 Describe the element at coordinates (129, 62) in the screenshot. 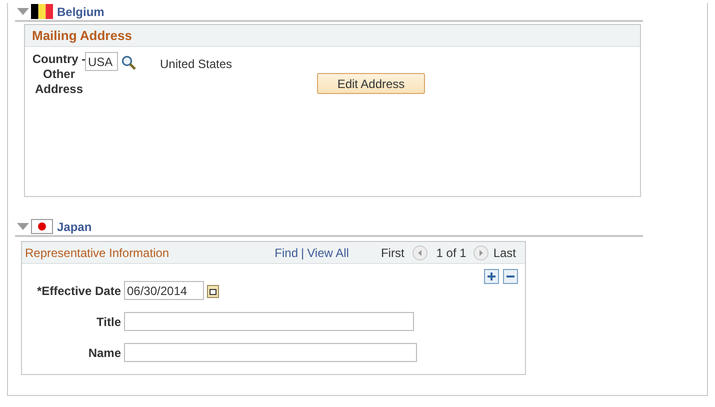

I see `search-icon` at that location.